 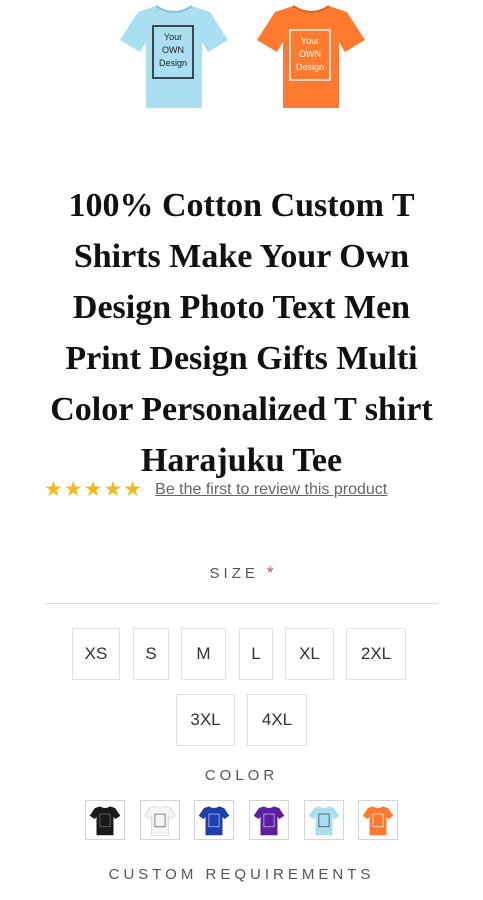 What do you see at coordinates (271, 489) in the screenshot?
I see `write-review-link: Be the first to review this product` at bounding box center [271, 489].